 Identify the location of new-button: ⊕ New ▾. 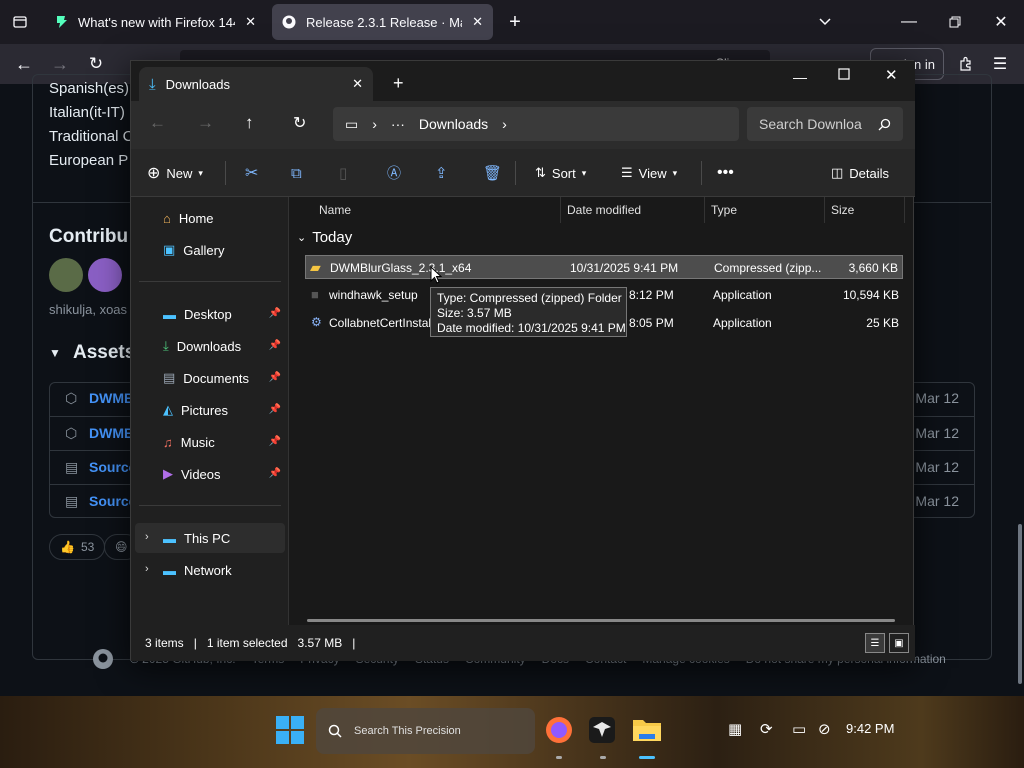
(175, 173).